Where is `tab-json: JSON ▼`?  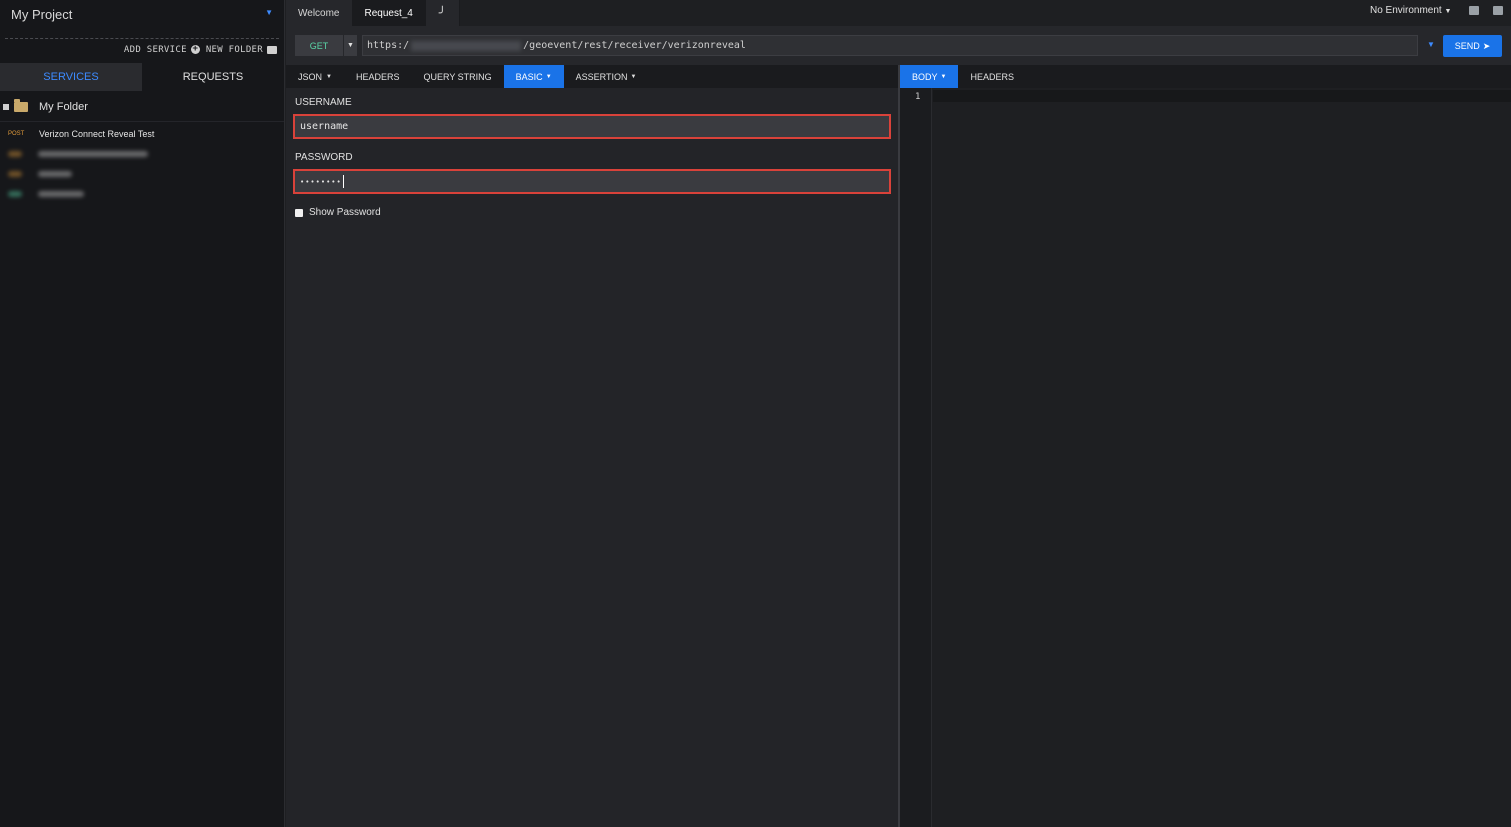
tab-json: JSON ▼ is located at coordinates (315, 76).